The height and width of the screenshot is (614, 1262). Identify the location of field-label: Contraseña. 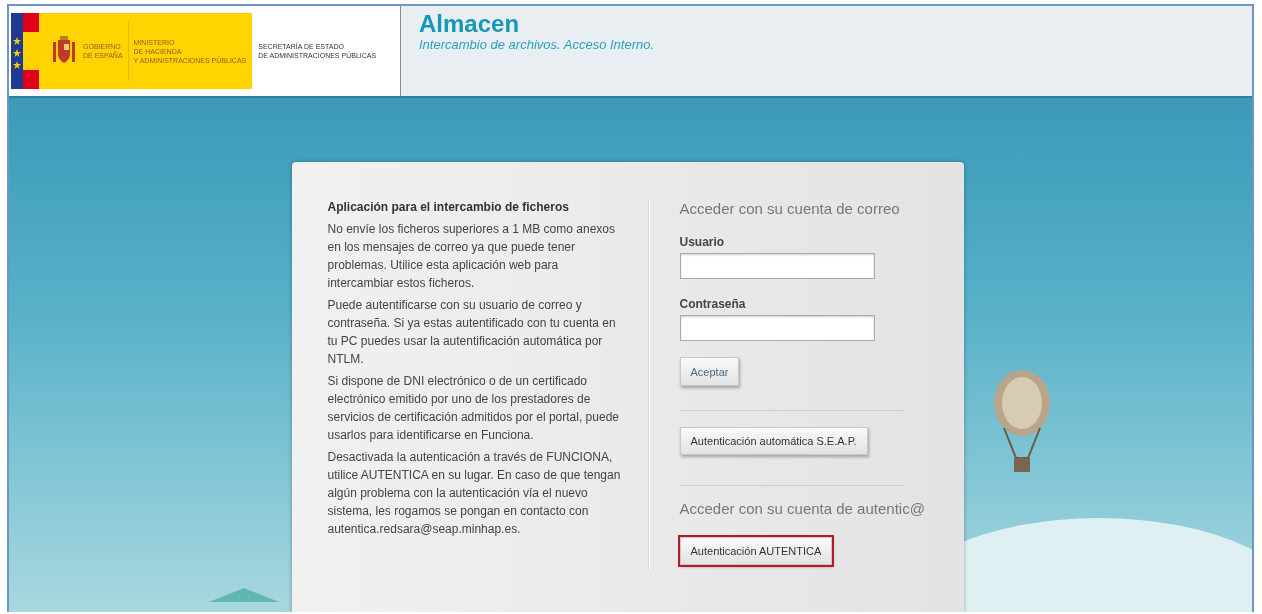
(713, 304).